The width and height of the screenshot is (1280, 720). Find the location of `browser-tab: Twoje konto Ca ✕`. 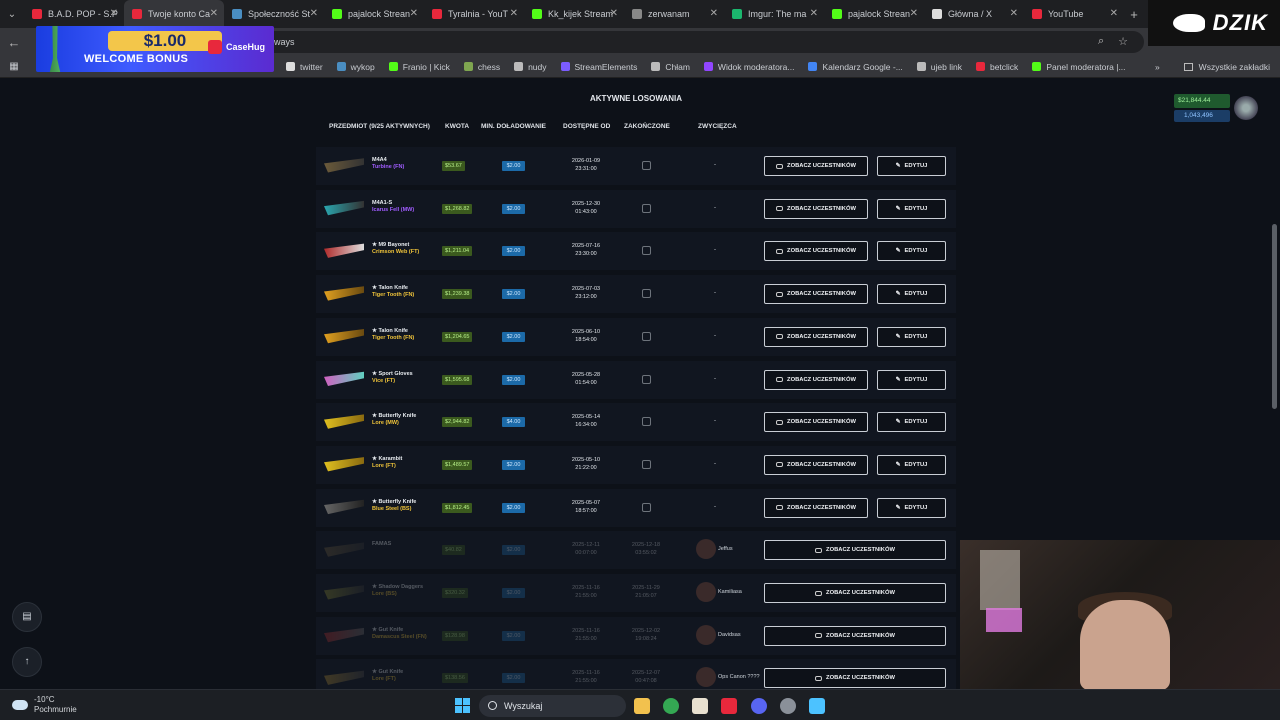

browser-tab: Twoje konto Ca ✕ is located at coordinates (174, 14).